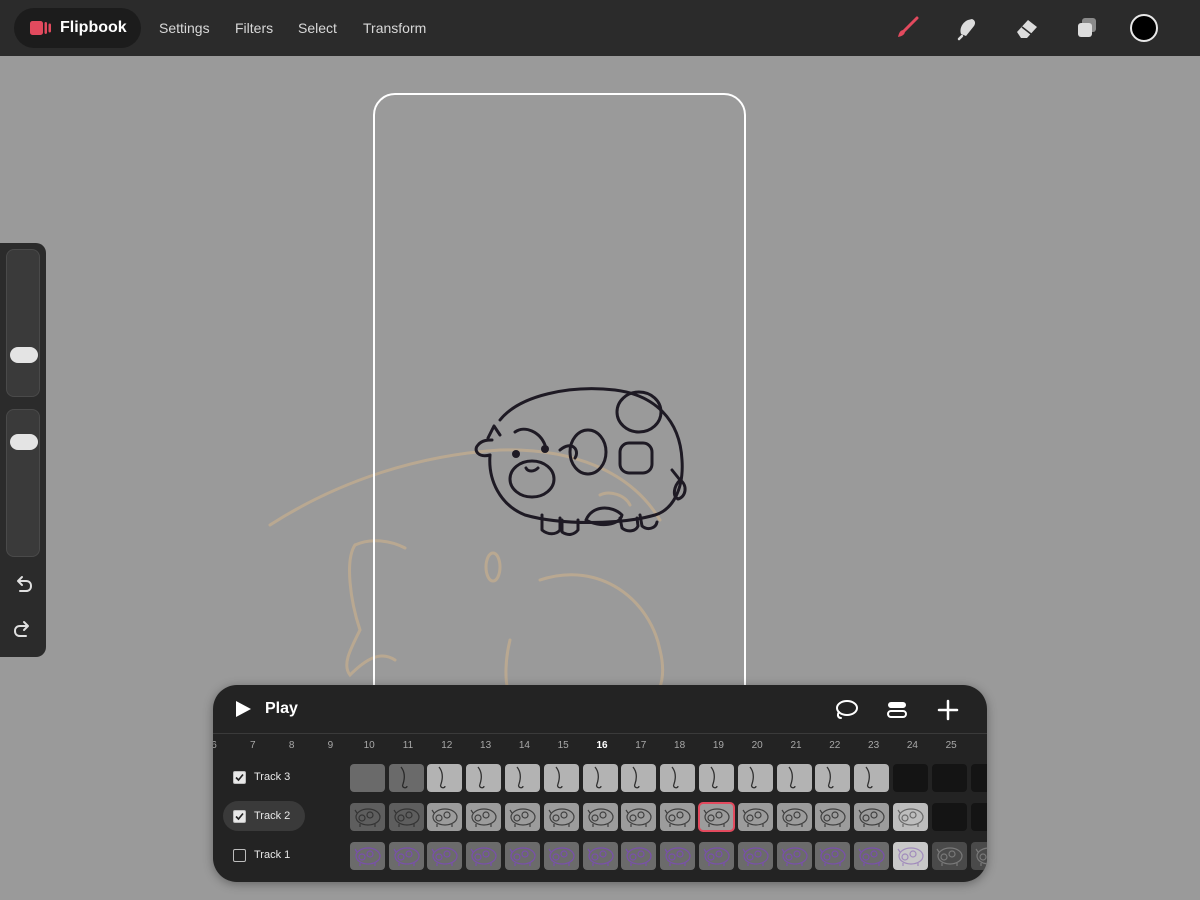 The image size is (1200, 900). I want to click on frame-number: 15, so click(563, 745).